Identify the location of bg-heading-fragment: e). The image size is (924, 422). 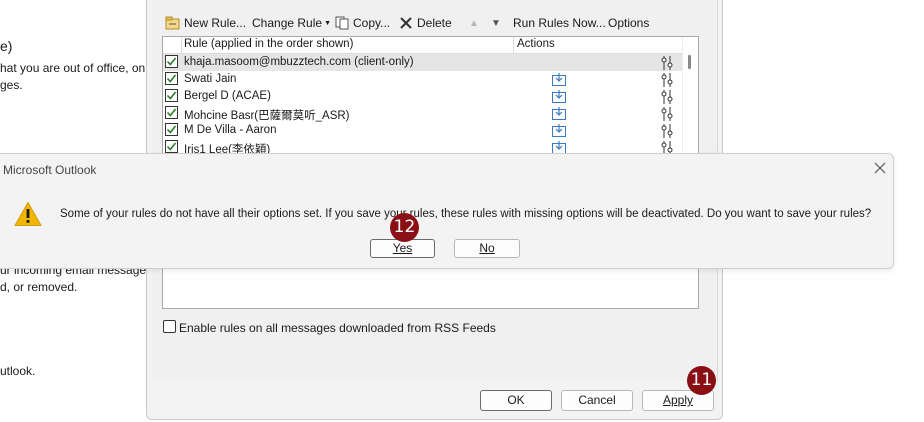
(6, 46).